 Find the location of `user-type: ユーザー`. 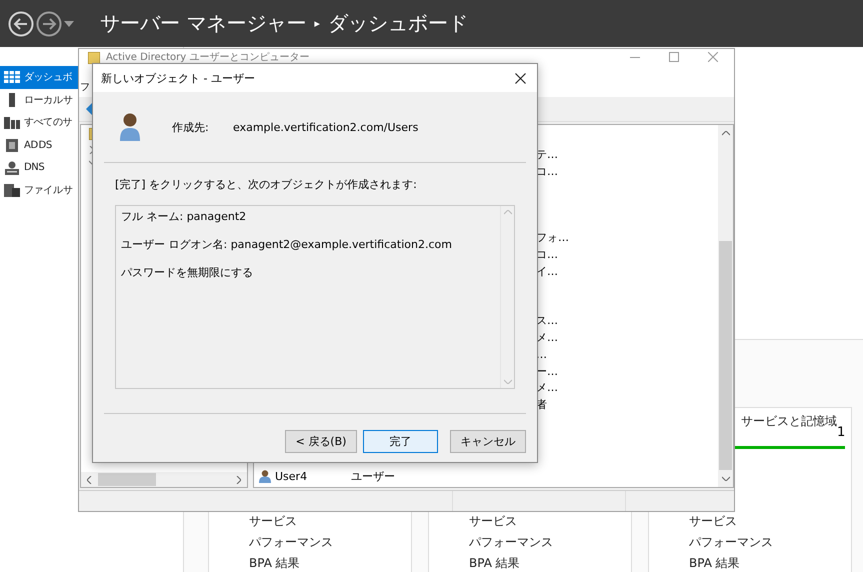

user-type: ユーザー is located at coordinates (373, 476).